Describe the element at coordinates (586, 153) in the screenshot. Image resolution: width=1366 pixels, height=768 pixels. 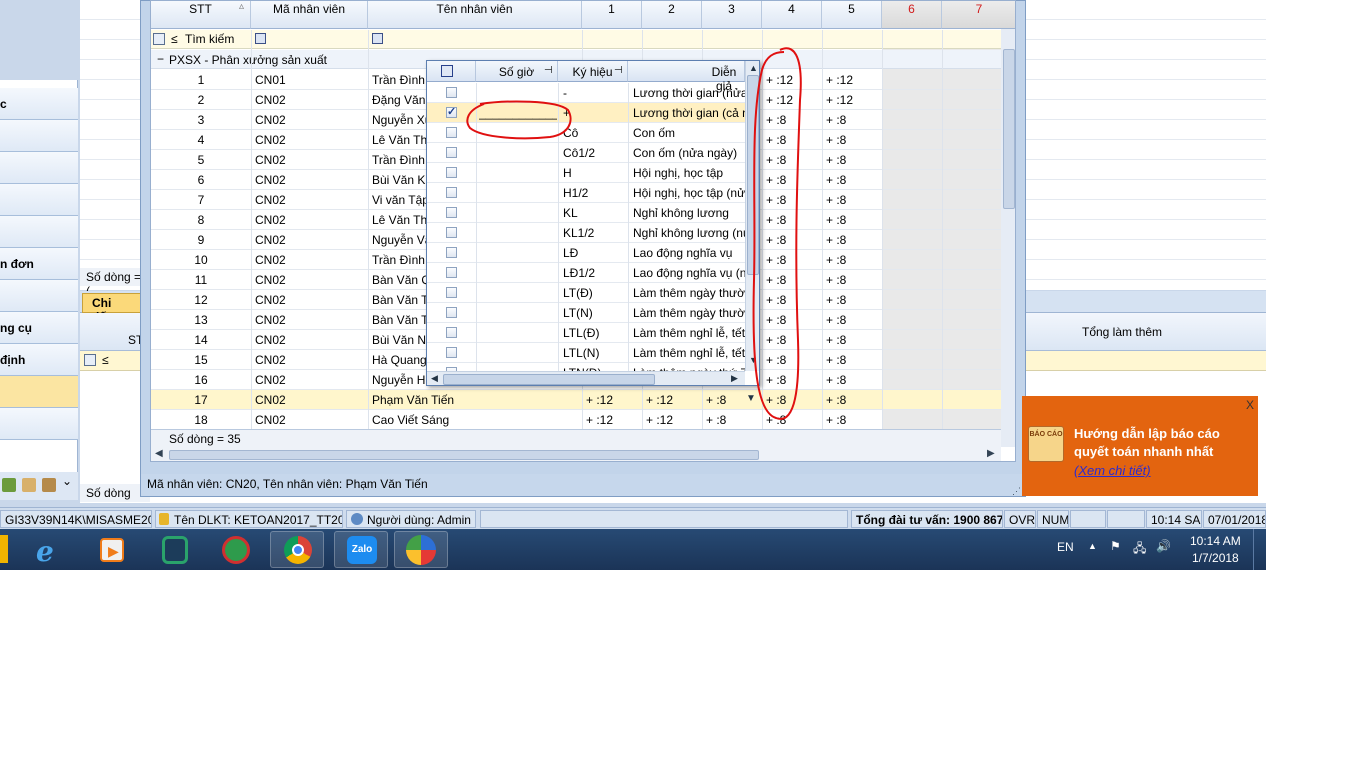
I see `list-item: Cô1/2 Con ốm (nửa ngày)` at that location.